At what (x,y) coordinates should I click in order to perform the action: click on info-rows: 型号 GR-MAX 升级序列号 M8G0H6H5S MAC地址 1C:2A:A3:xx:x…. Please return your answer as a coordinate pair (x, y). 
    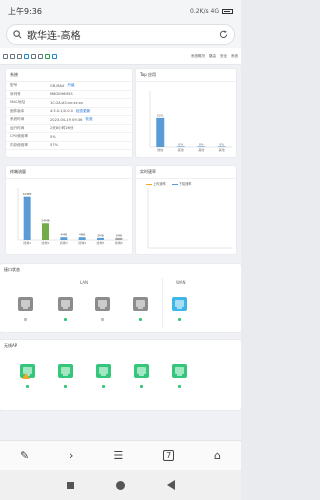
    Looking at the image, I should click on (69, 116).